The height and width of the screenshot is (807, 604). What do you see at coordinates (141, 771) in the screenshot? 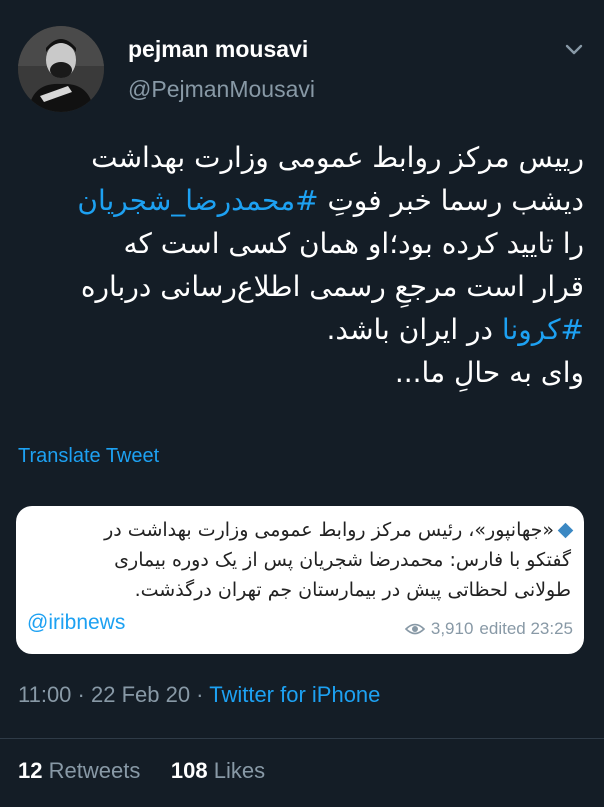
I see `engagement-stats: 12 Retweets 108 Likes` at bounding box center [141, 771].